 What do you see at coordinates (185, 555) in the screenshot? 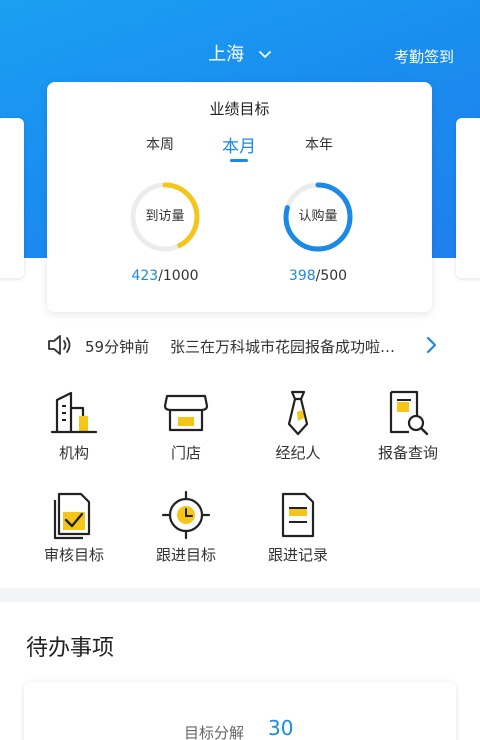
I see `grid-item-label: 跟进目标` at bounding box center [185, 555].